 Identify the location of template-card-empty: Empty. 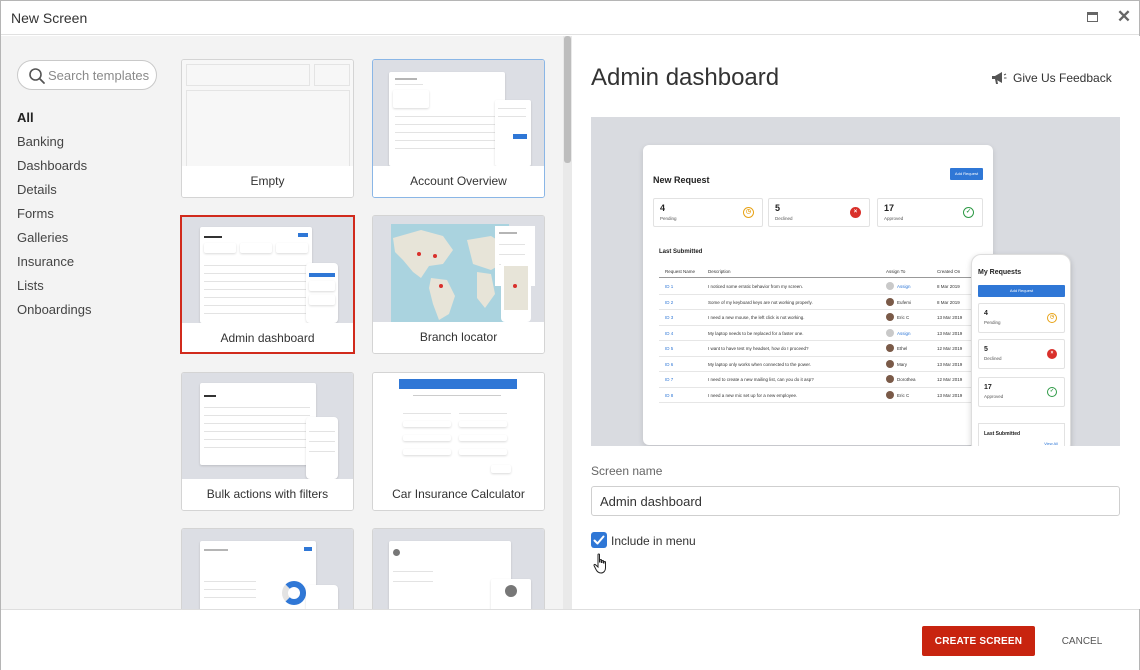
(267, 128).